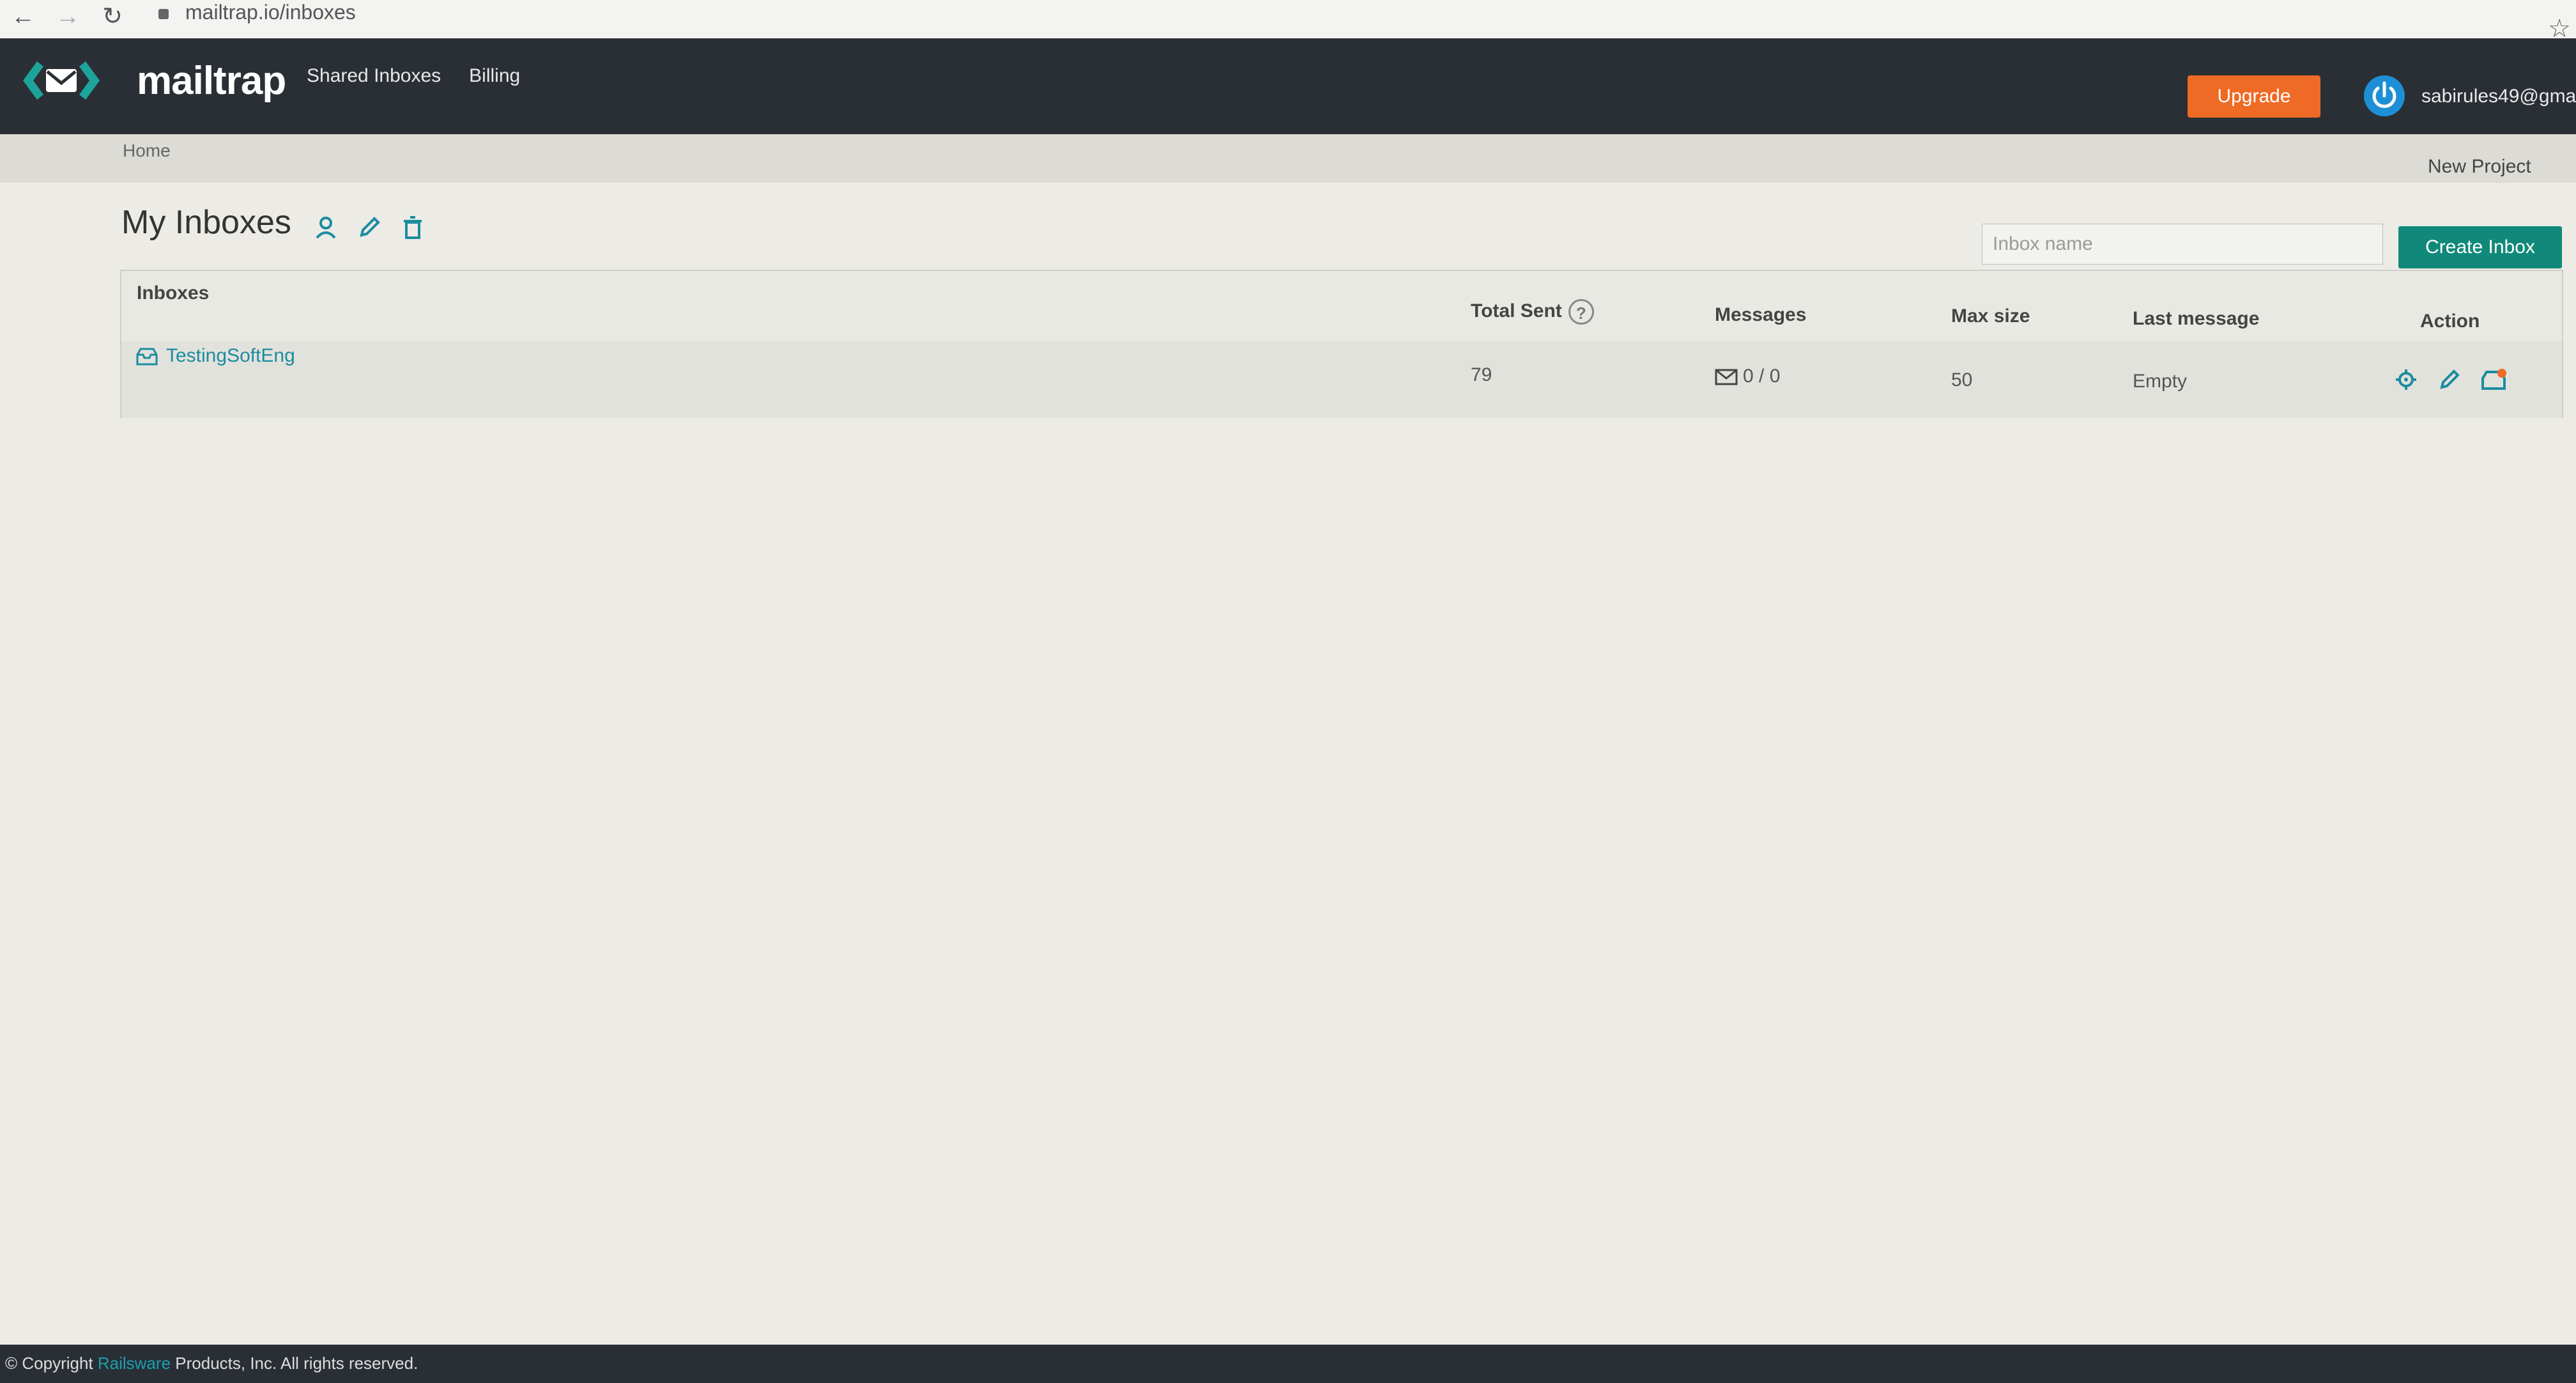 The height and width of the screenshot is (1383, 2576). What do you see at coordinates (2450, 322) in the screenshot?
I see `header-action: Action` at bounding box center [2450, 322].